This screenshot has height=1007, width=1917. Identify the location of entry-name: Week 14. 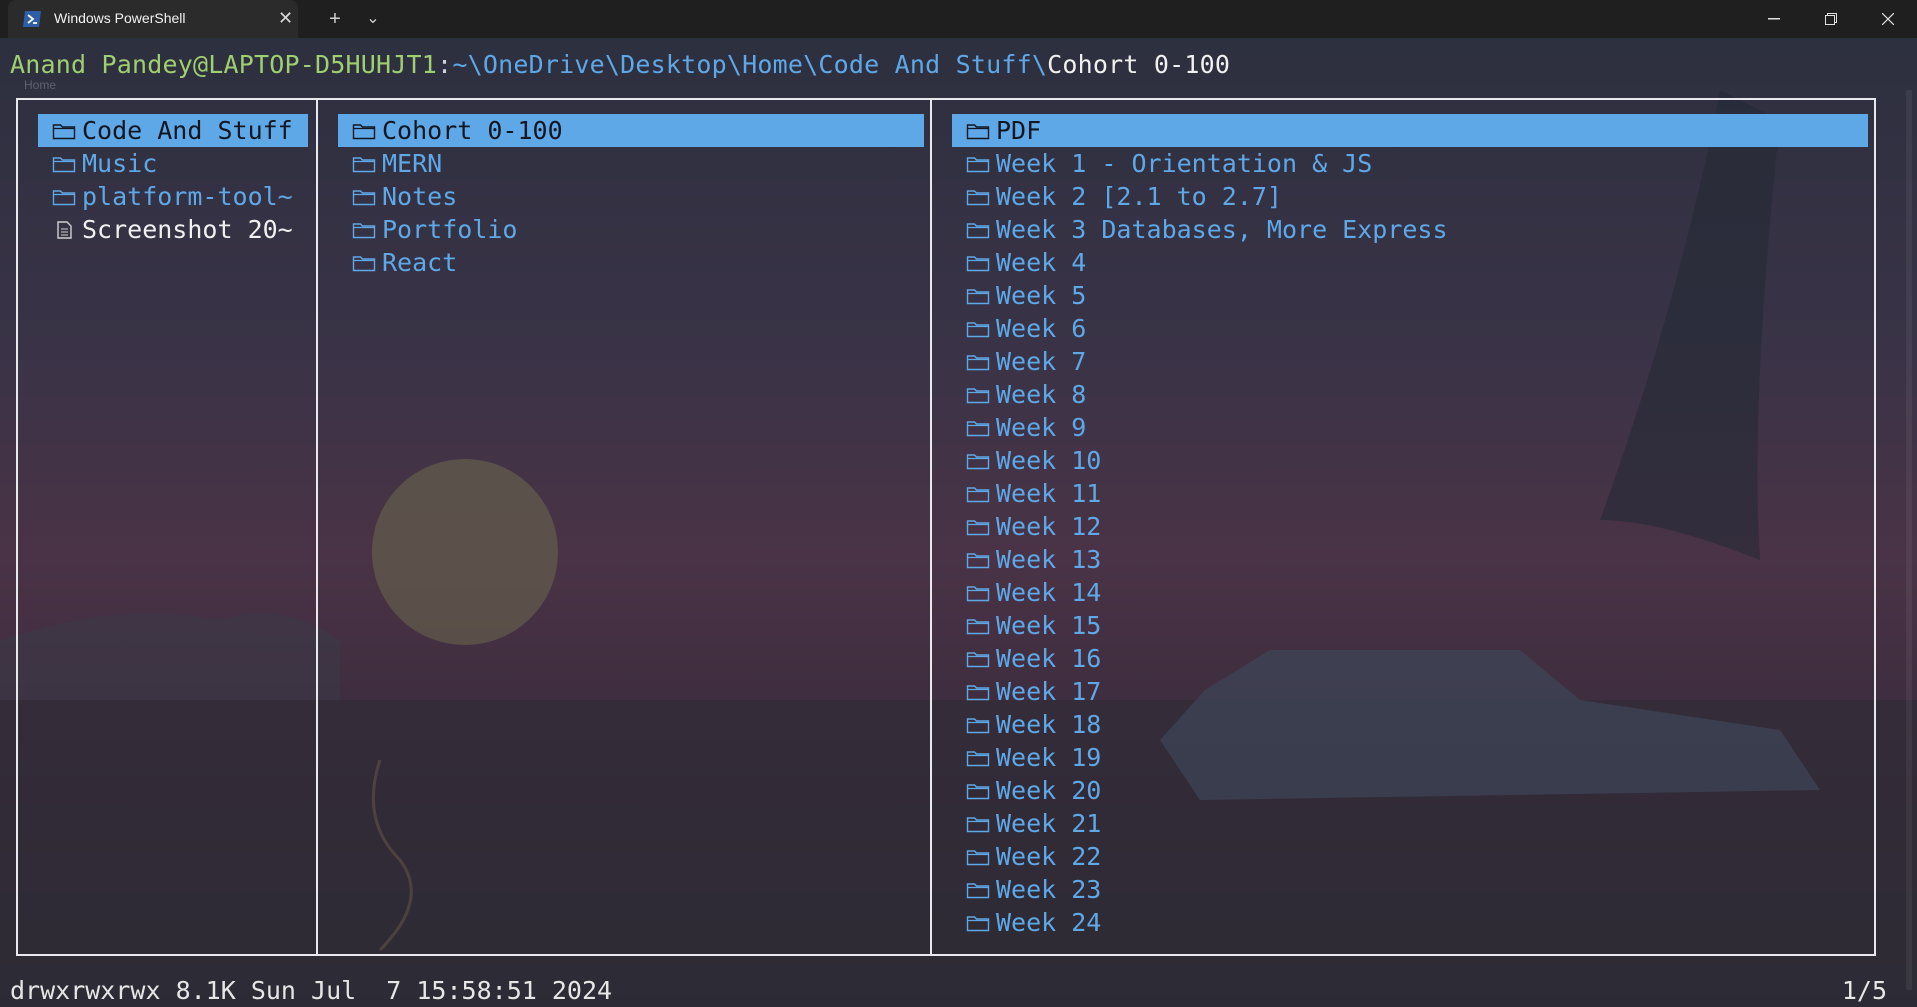
(1049, 592).